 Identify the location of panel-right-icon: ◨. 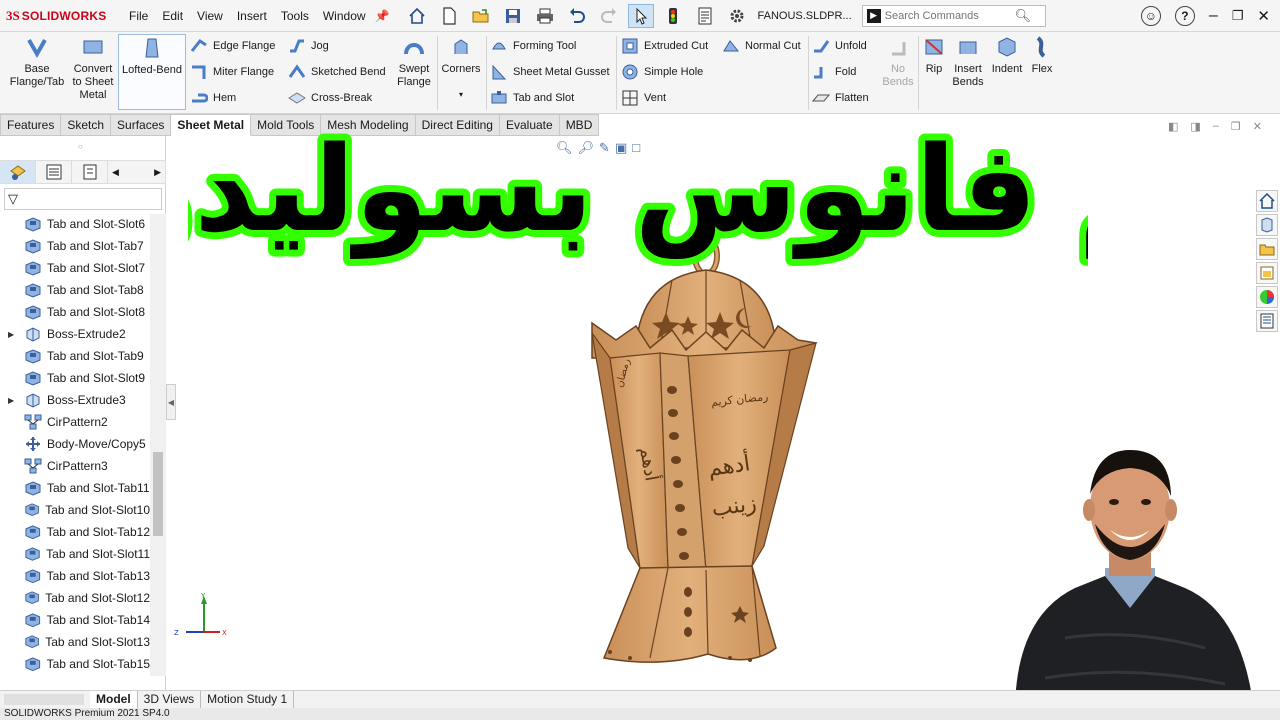
(1195, 126).